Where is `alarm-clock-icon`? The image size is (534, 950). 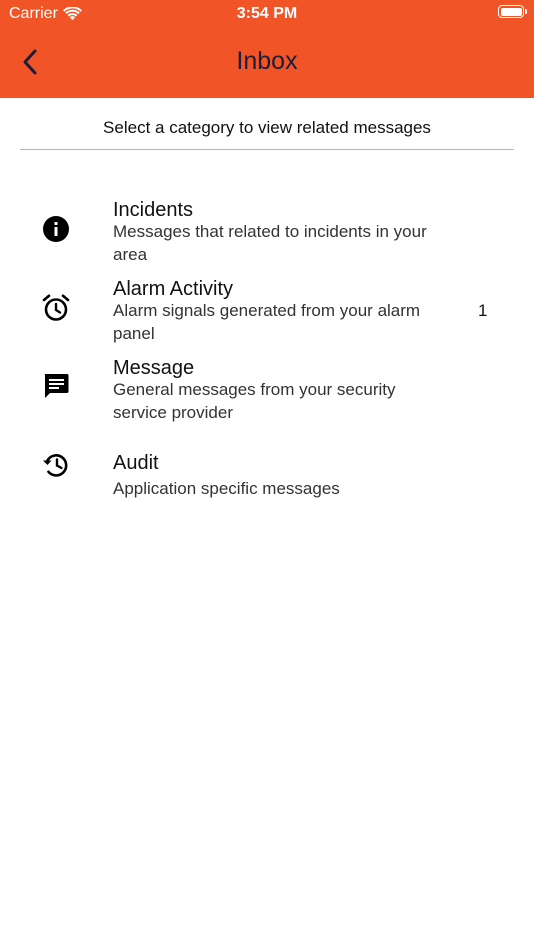
alarm-clock-icon is located at coordinates (56, 308).